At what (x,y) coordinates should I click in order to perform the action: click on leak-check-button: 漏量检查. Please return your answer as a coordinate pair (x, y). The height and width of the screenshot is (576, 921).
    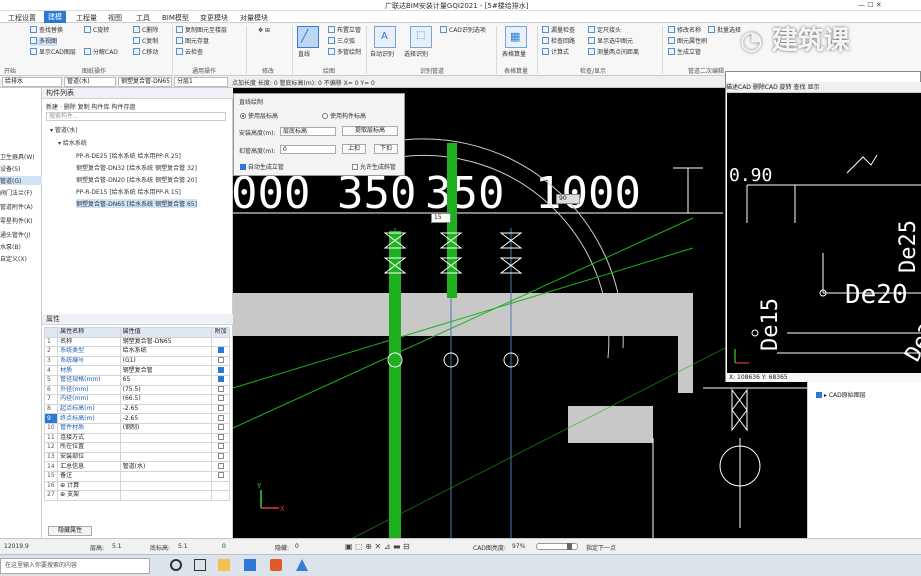
    Looking at the image, I should click on (558, 30).